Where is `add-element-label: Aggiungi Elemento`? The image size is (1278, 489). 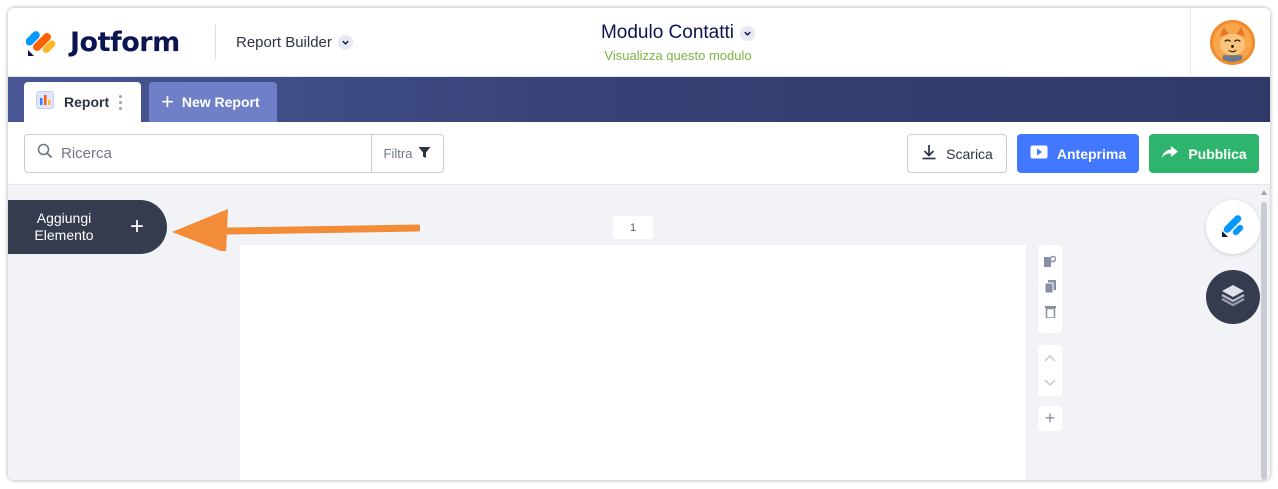
add-element-label: Aggiungi Elemento is located at coordinates (64, 227).